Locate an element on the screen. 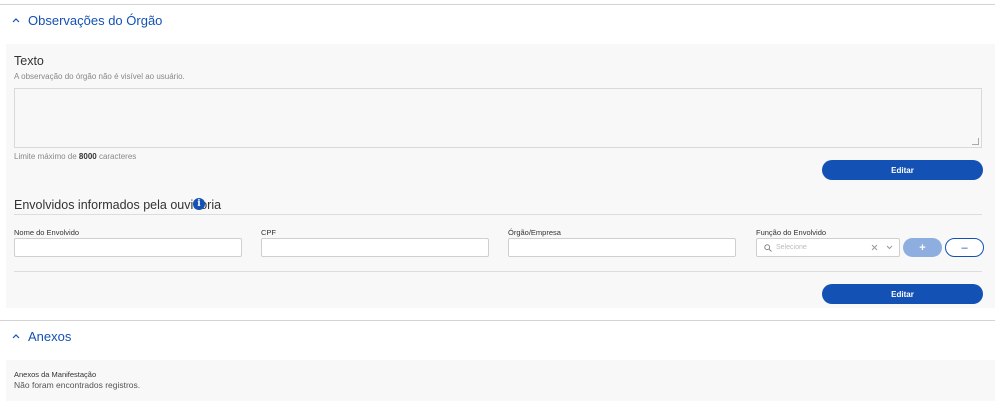  chevron-down-icon is located at coordinates (889, 247).